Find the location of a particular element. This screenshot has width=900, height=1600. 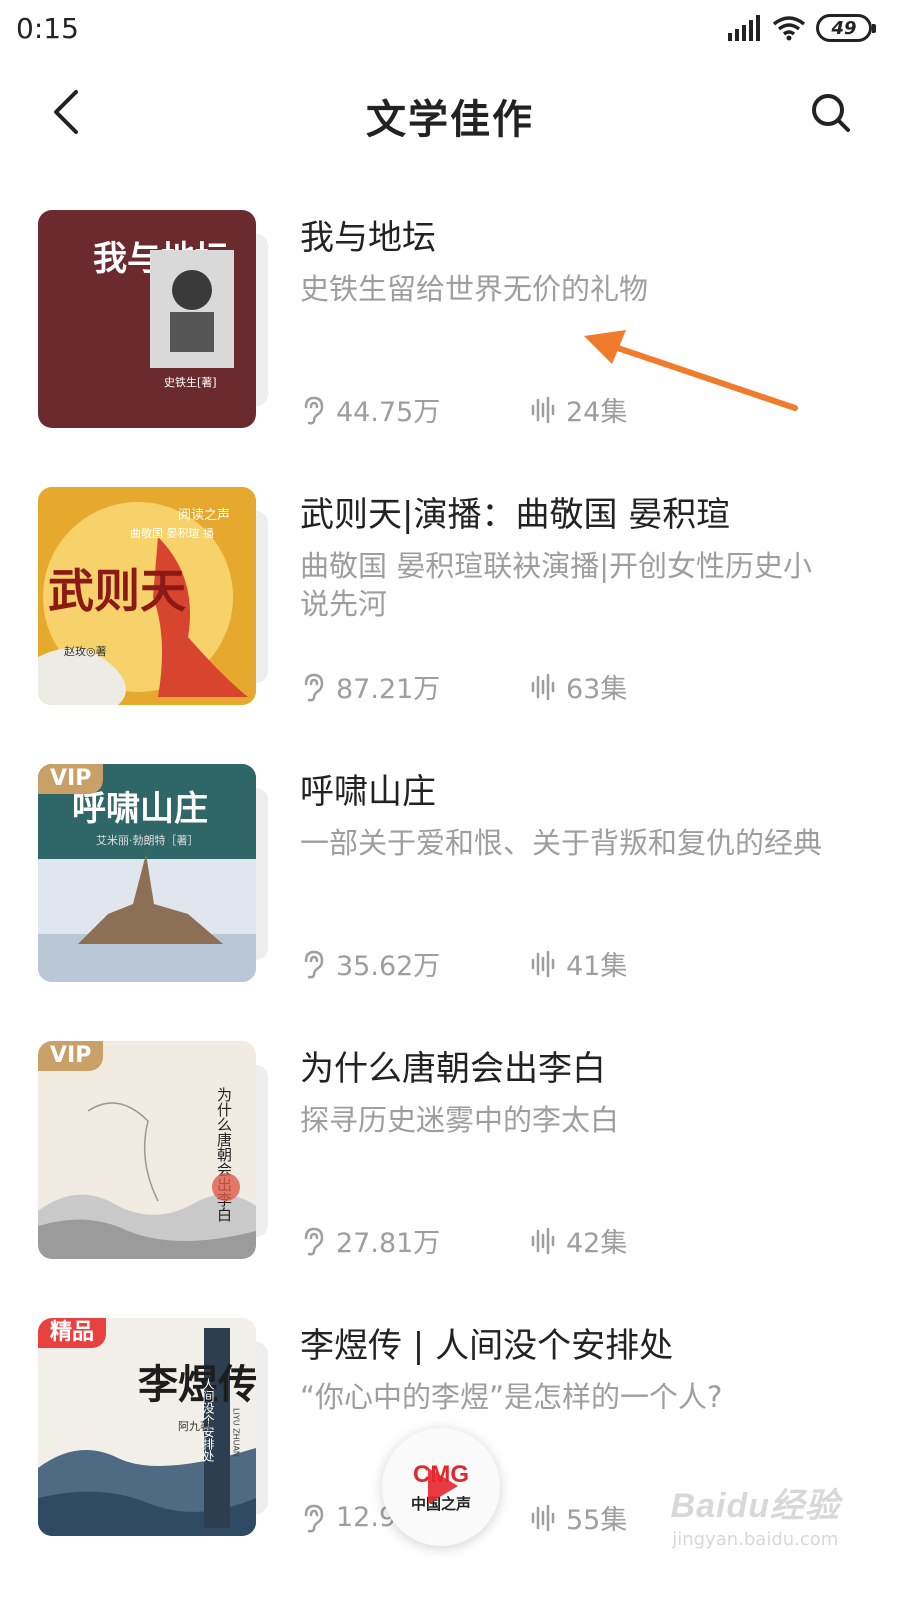

item-title: 李煜传 | 人间没个安排处 is located at coordinates (487, 1346).